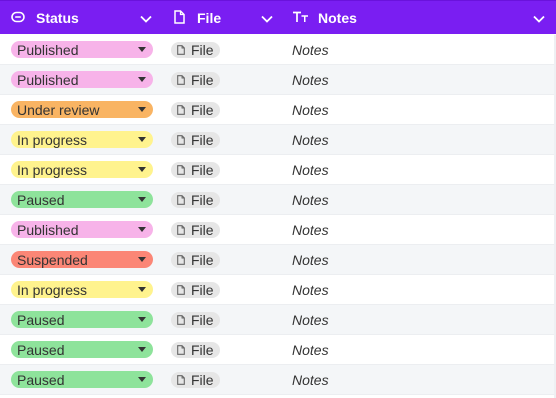 The width and height of the screenshot is (556, 398). Describe the element at coordinates (57, 18) in the screenshot. I see `column-header-status-label: Status` at that location.